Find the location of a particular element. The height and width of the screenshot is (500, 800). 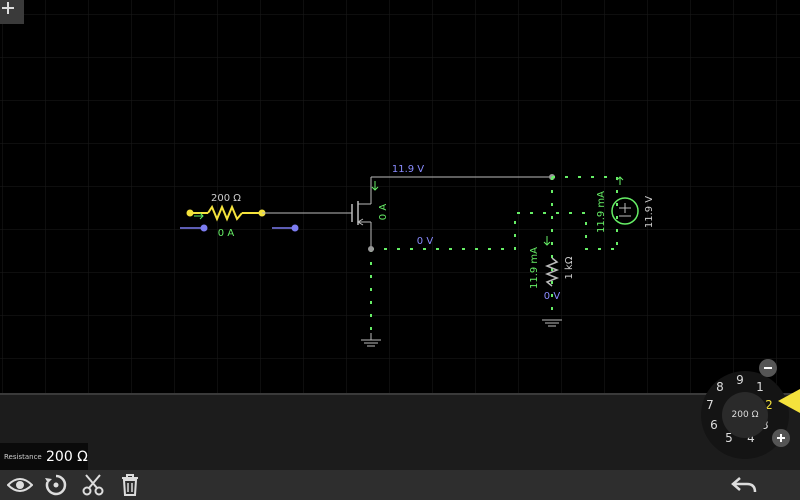

add-component-button is located at coordinates (12, 12).